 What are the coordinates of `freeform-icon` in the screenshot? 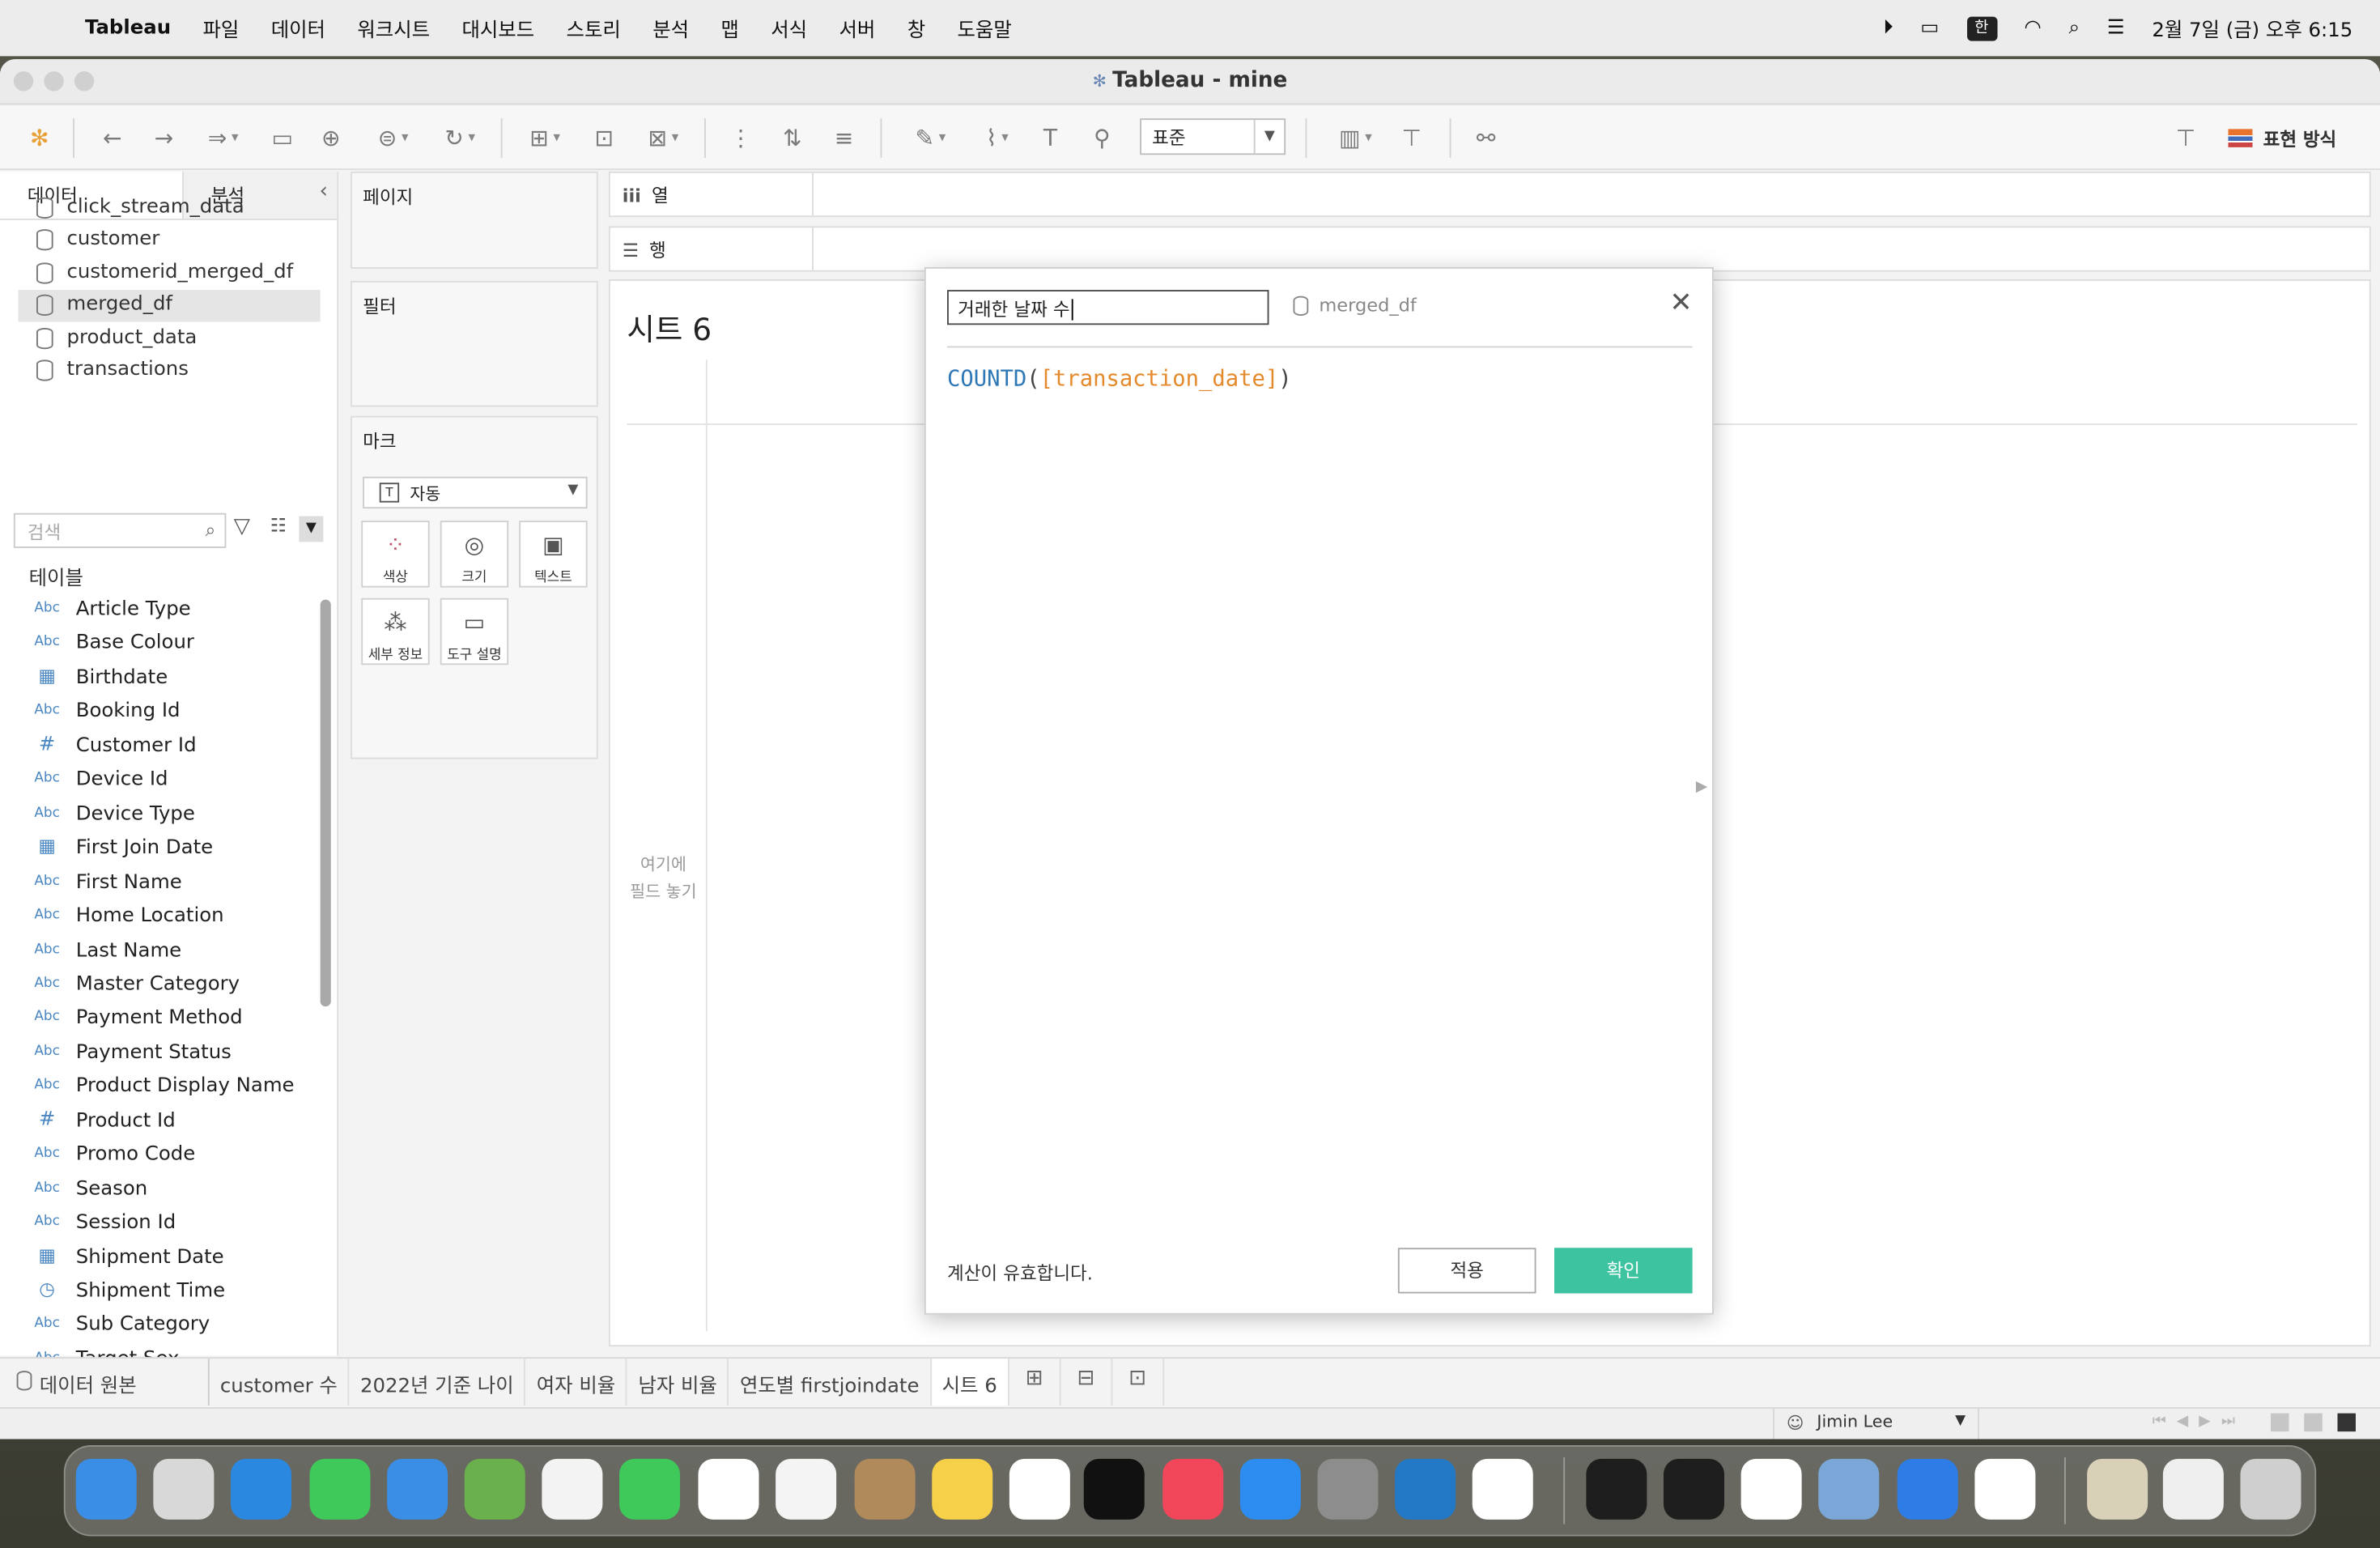 It's located at (1040, 1489).